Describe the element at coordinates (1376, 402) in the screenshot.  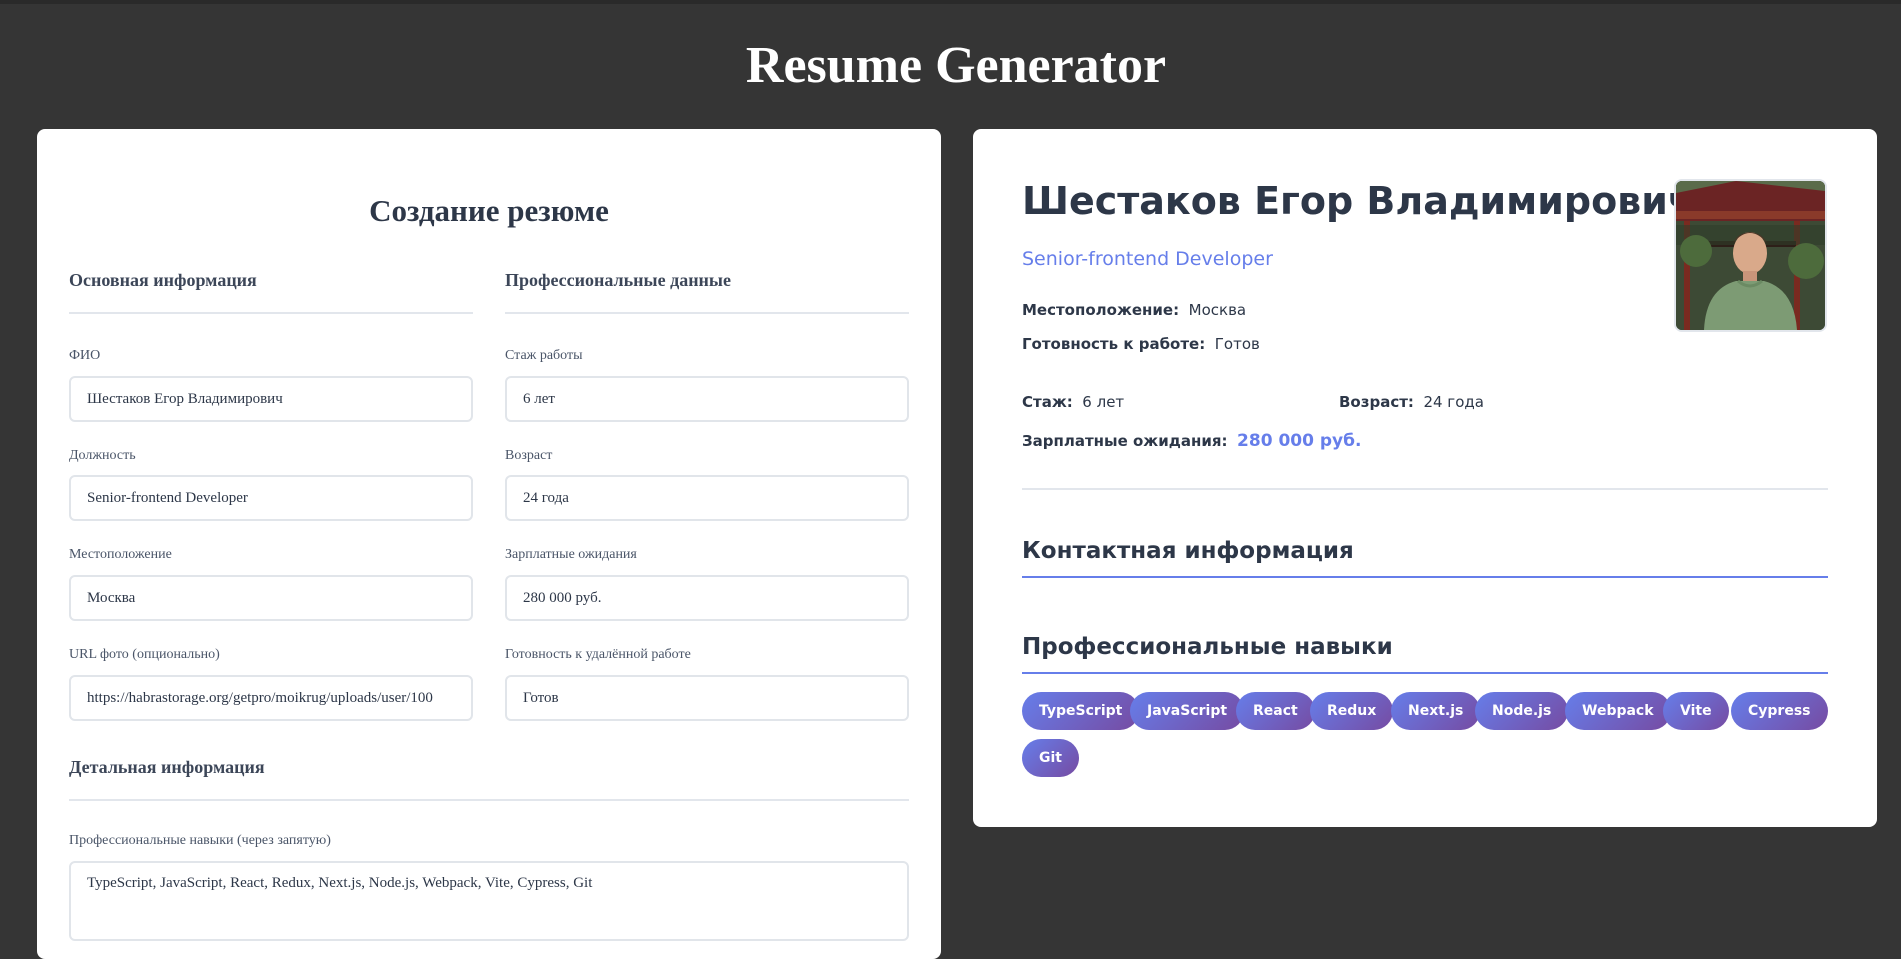
I see `preview-age-label: Возраст:` at that location.